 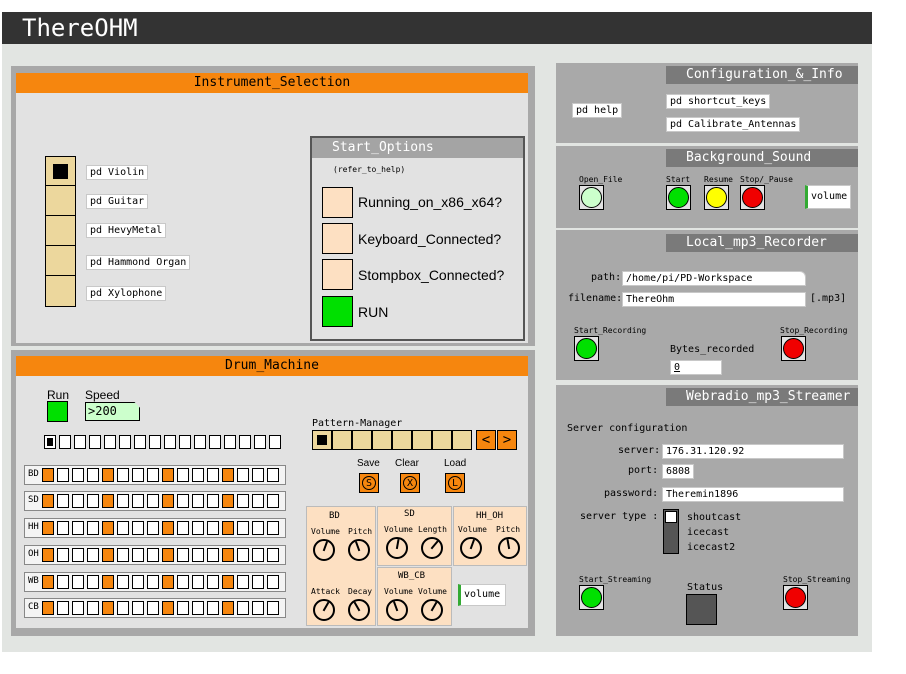 What do you see at coordinates (678, 197) in the screenshot?
I see `start-bang` at bounding box center [678, 197].